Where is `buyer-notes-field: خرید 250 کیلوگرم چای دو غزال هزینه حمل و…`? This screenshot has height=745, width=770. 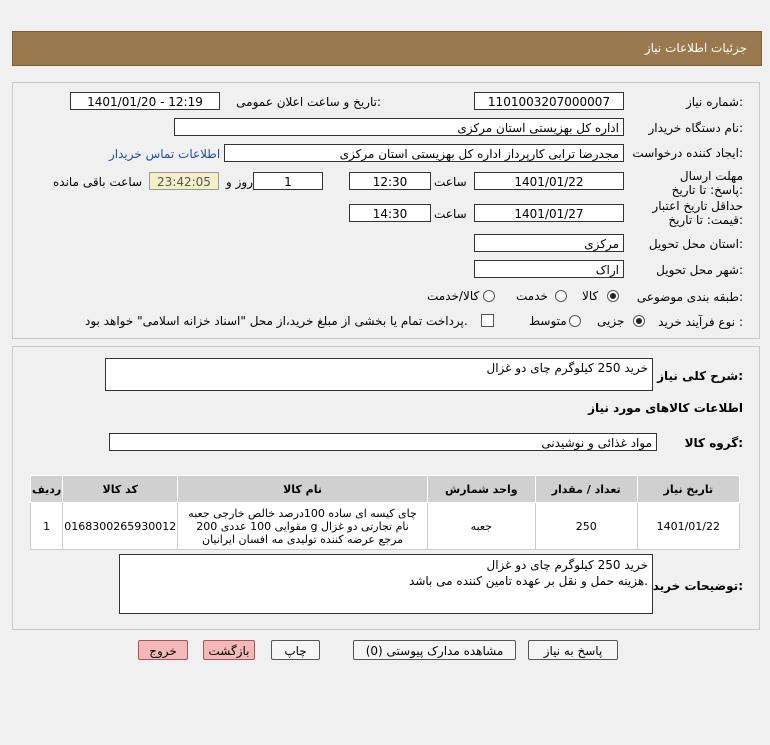
buyer-notes-field: خرید 250 کیلوگرم چای دو غزال هزینه حمل و… is located at coordinates (386, 584).